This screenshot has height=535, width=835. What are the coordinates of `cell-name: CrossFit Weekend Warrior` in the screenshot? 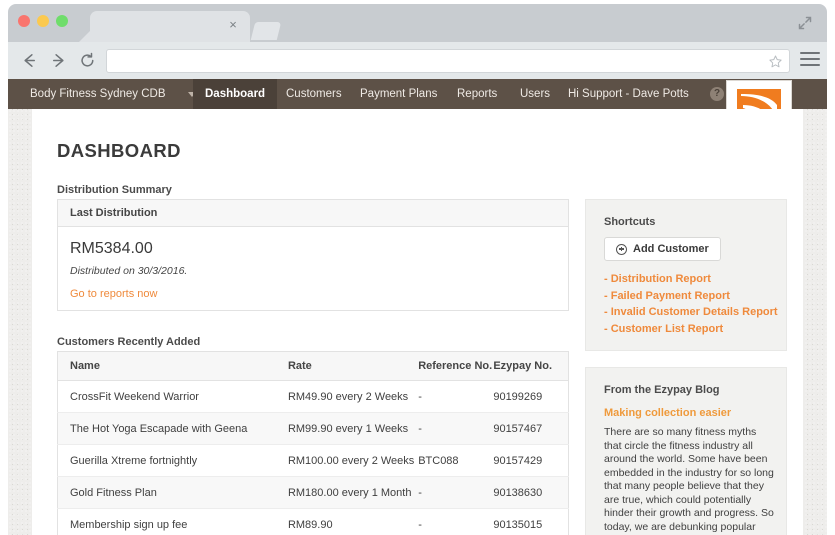 It's located at (172, 396).